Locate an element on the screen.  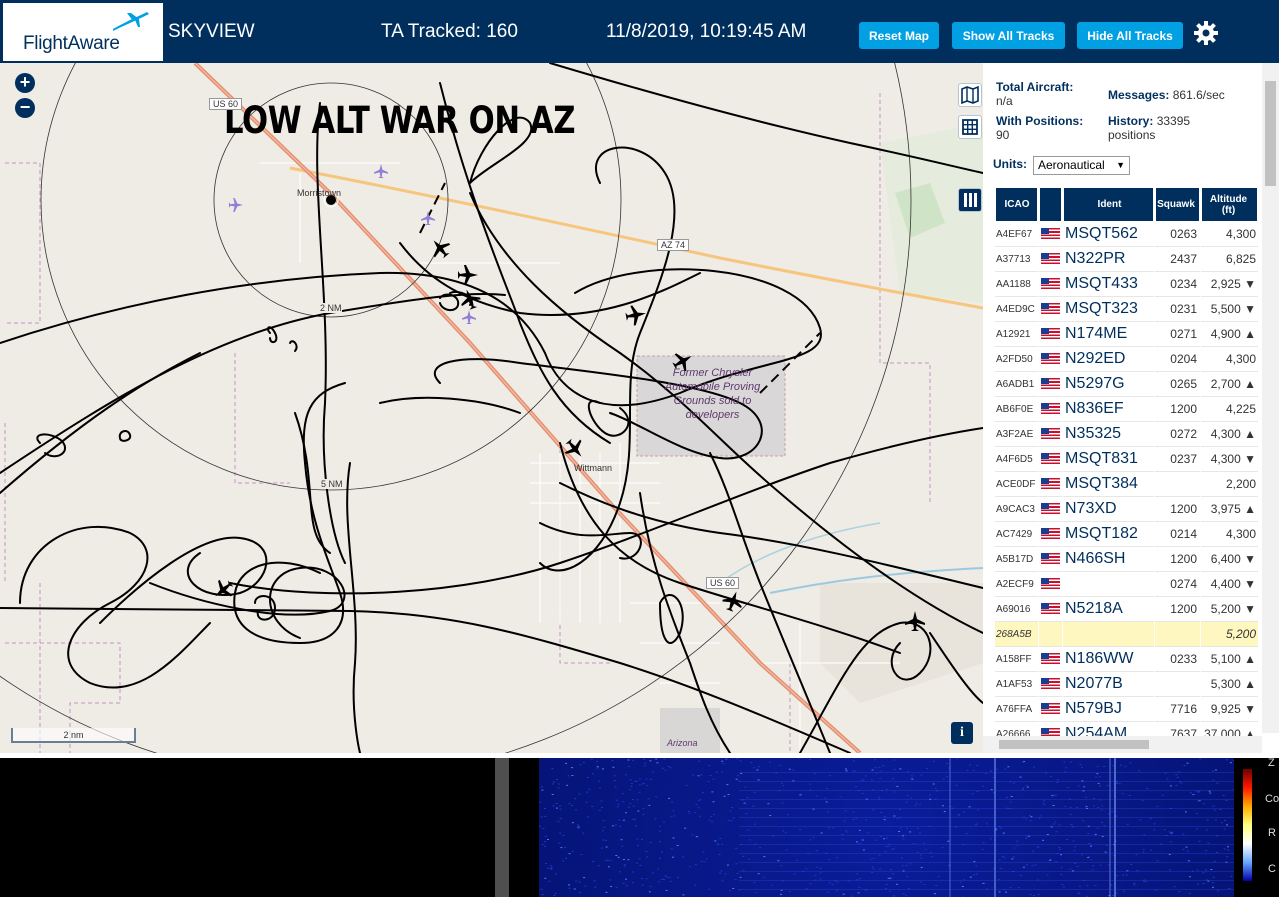
cell-icao: AA1188 is located at coordinates (1016, 284).